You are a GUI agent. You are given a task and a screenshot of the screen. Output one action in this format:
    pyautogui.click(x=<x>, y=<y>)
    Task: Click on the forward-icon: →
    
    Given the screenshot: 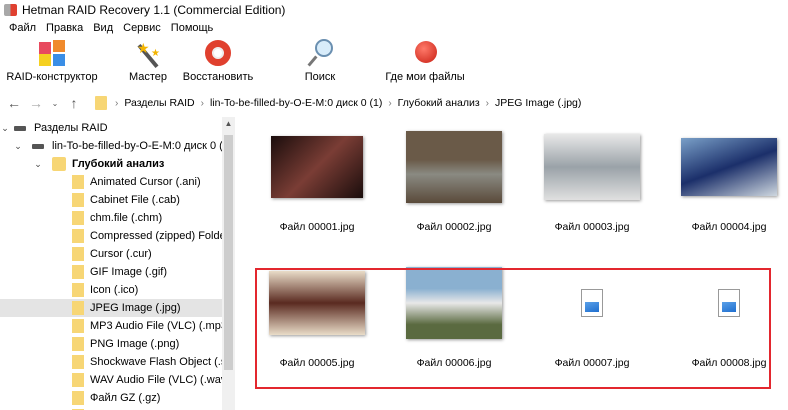 What is the action you would take?
    pyautogui.click(x=36, y=103)
    